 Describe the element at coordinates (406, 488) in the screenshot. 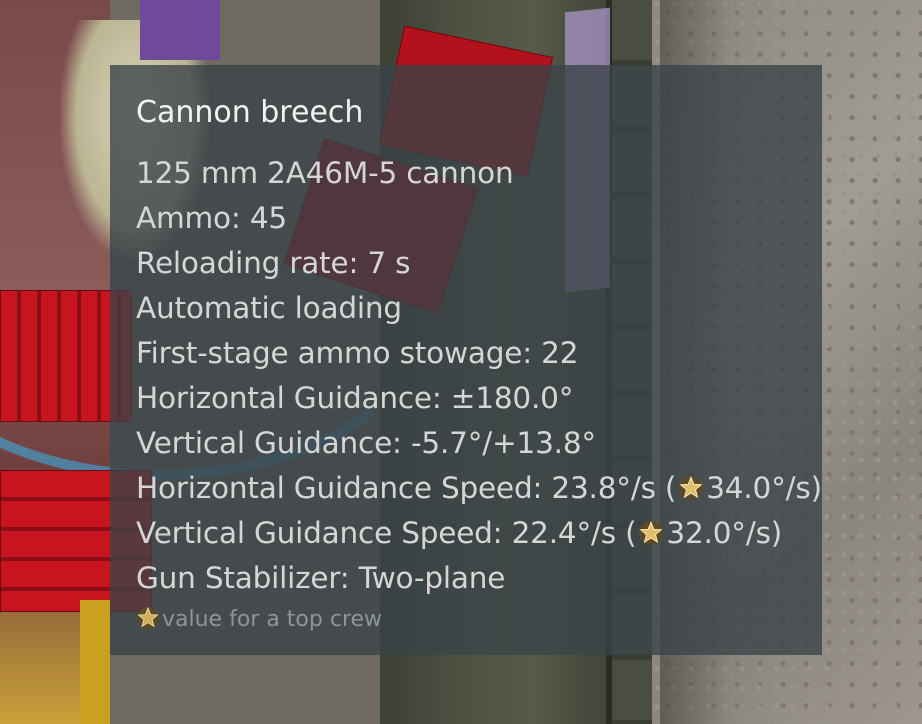

I see `speed-label: Horizontal Guidance Speed: 23.8°/s (` at that location.